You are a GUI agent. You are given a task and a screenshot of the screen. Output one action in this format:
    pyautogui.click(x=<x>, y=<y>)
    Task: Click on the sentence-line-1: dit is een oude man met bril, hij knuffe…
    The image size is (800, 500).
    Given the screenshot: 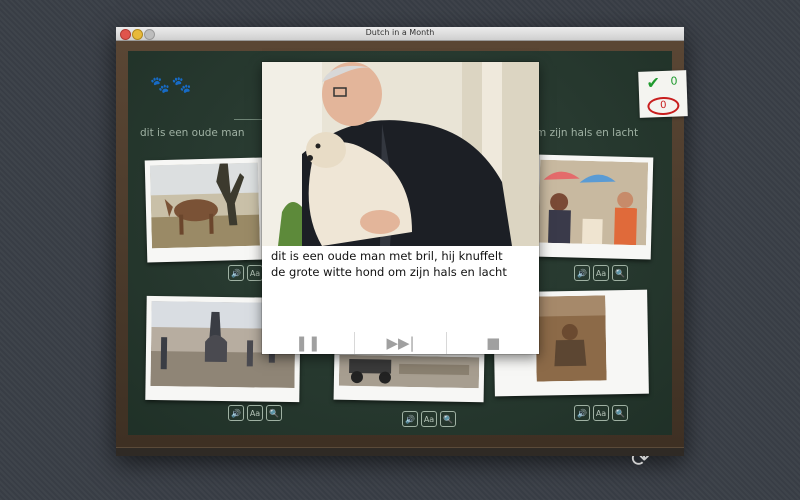 What is the action you would take?
    pyautogui.click(x=387, y=256)
    